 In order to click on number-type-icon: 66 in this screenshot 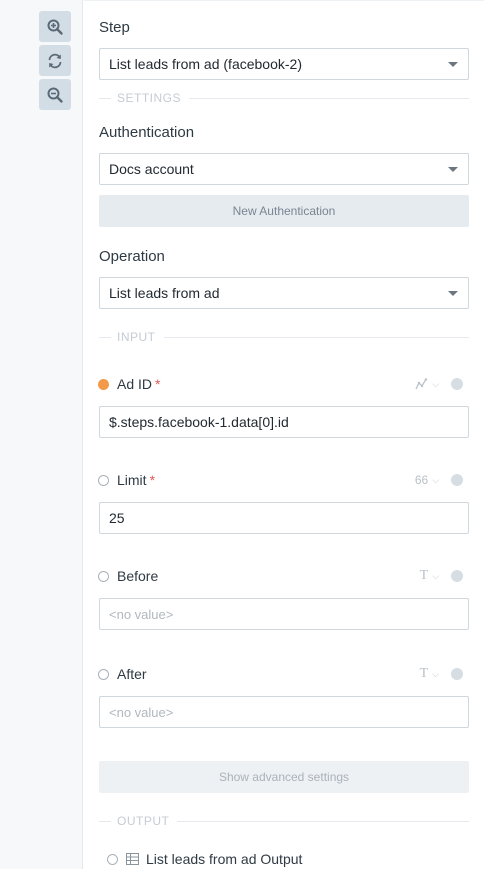, I will do `click(421, 480)`.